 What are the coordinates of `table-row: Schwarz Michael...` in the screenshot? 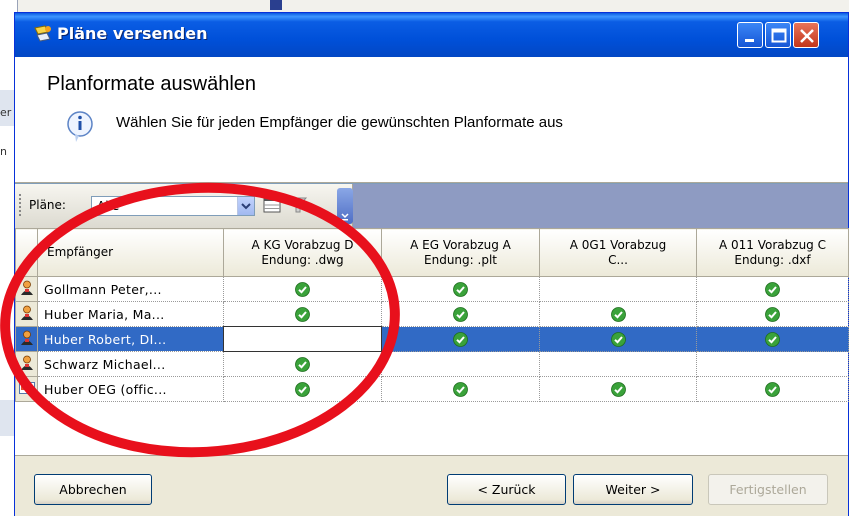 It's located at (432, 364).